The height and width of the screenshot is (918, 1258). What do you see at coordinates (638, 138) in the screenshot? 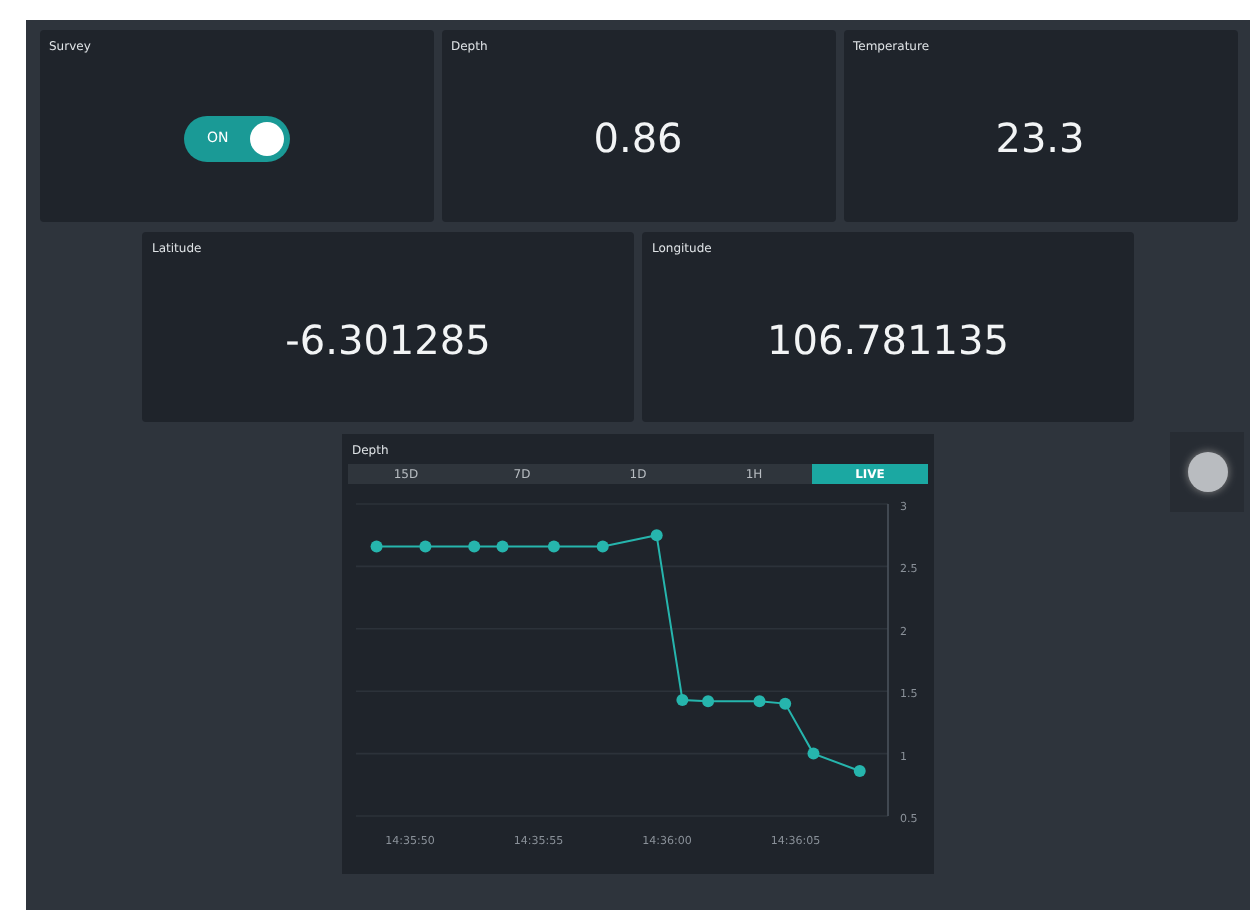
I see `value-text: 0.86` at bounding box center [638, 138].